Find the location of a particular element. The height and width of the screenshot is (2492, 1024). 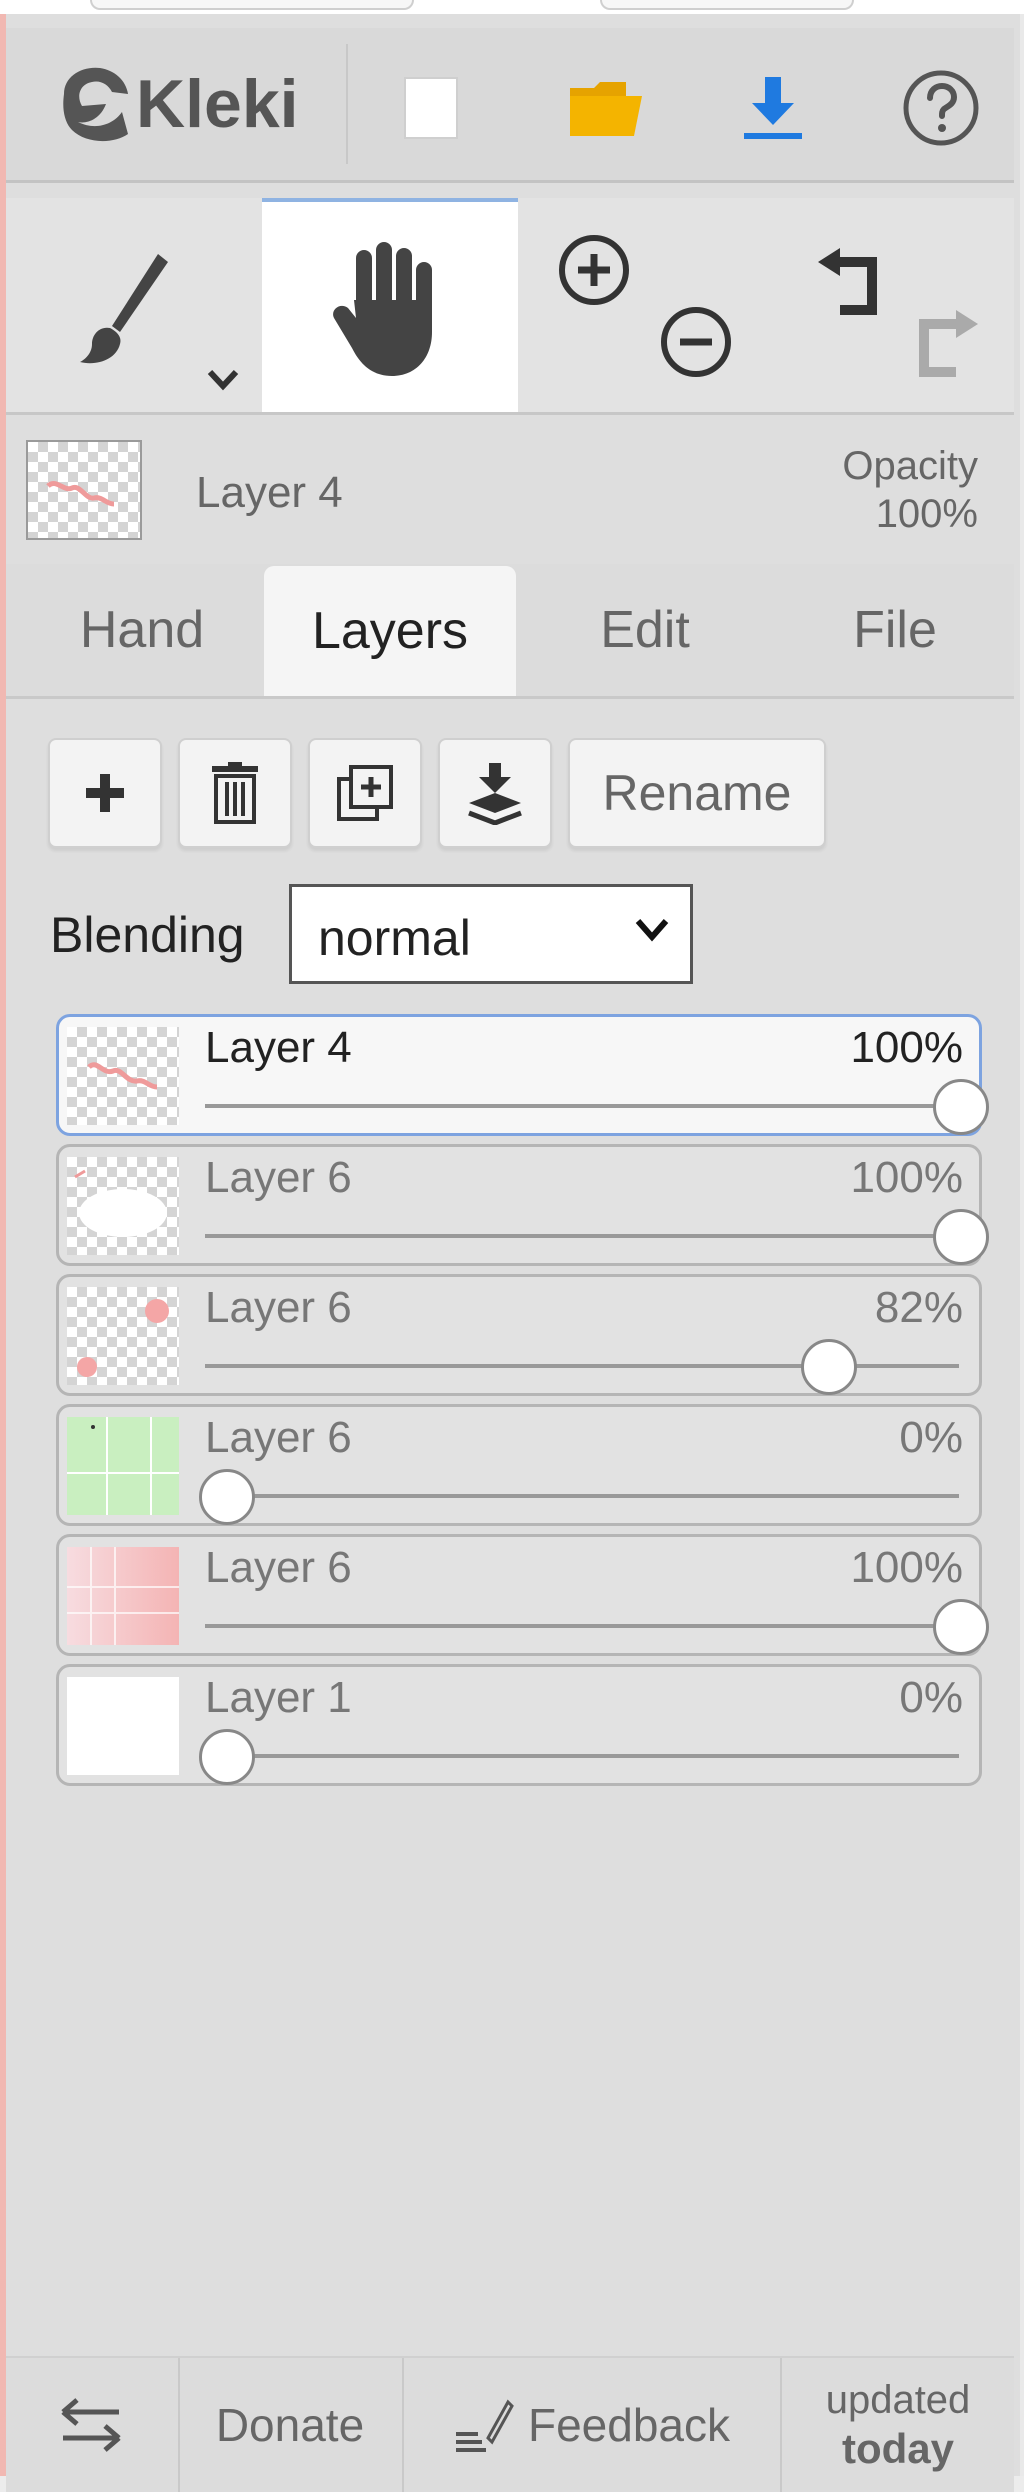

plus-icon is located at coordinates (105, 793).